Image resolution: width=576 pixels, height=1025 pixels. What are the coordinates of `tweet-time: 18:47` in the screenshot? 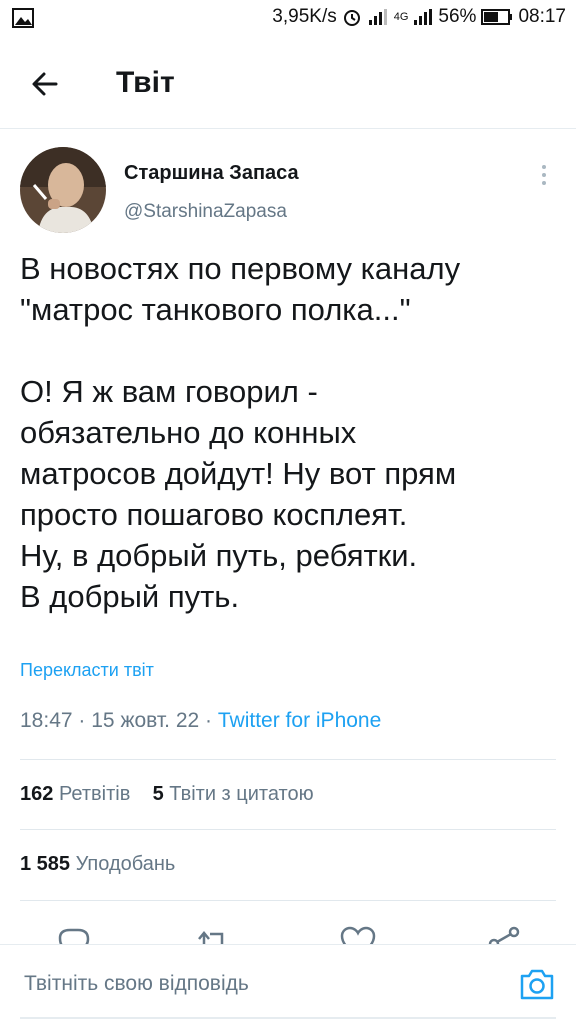 It's located at (46, 720).